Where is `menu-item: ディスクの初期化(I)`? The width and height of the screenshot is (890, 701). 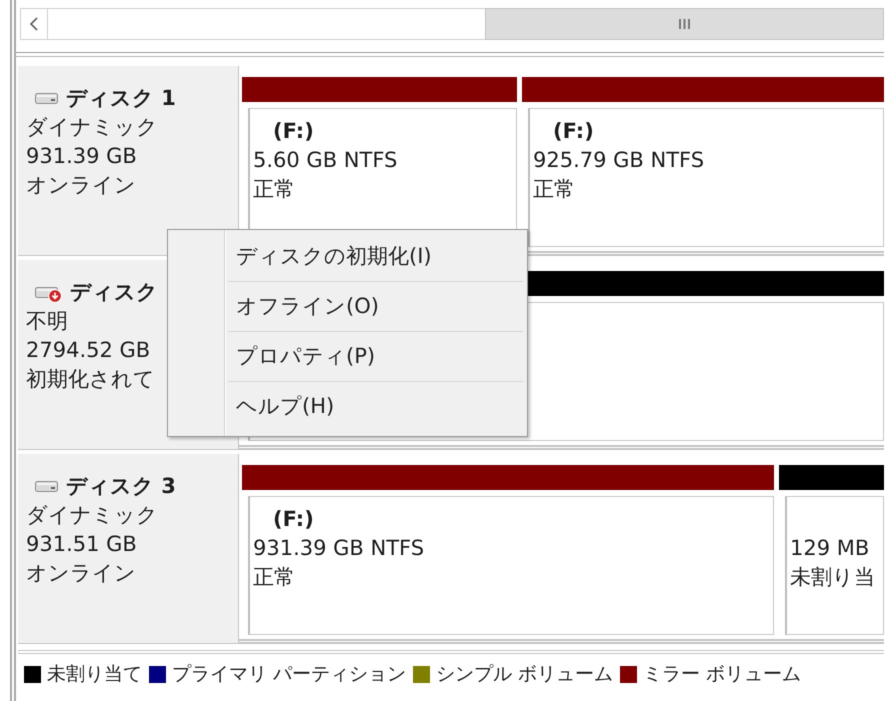 menu-item: ディスクの初期化(I) is located at coordinates (375, 257).